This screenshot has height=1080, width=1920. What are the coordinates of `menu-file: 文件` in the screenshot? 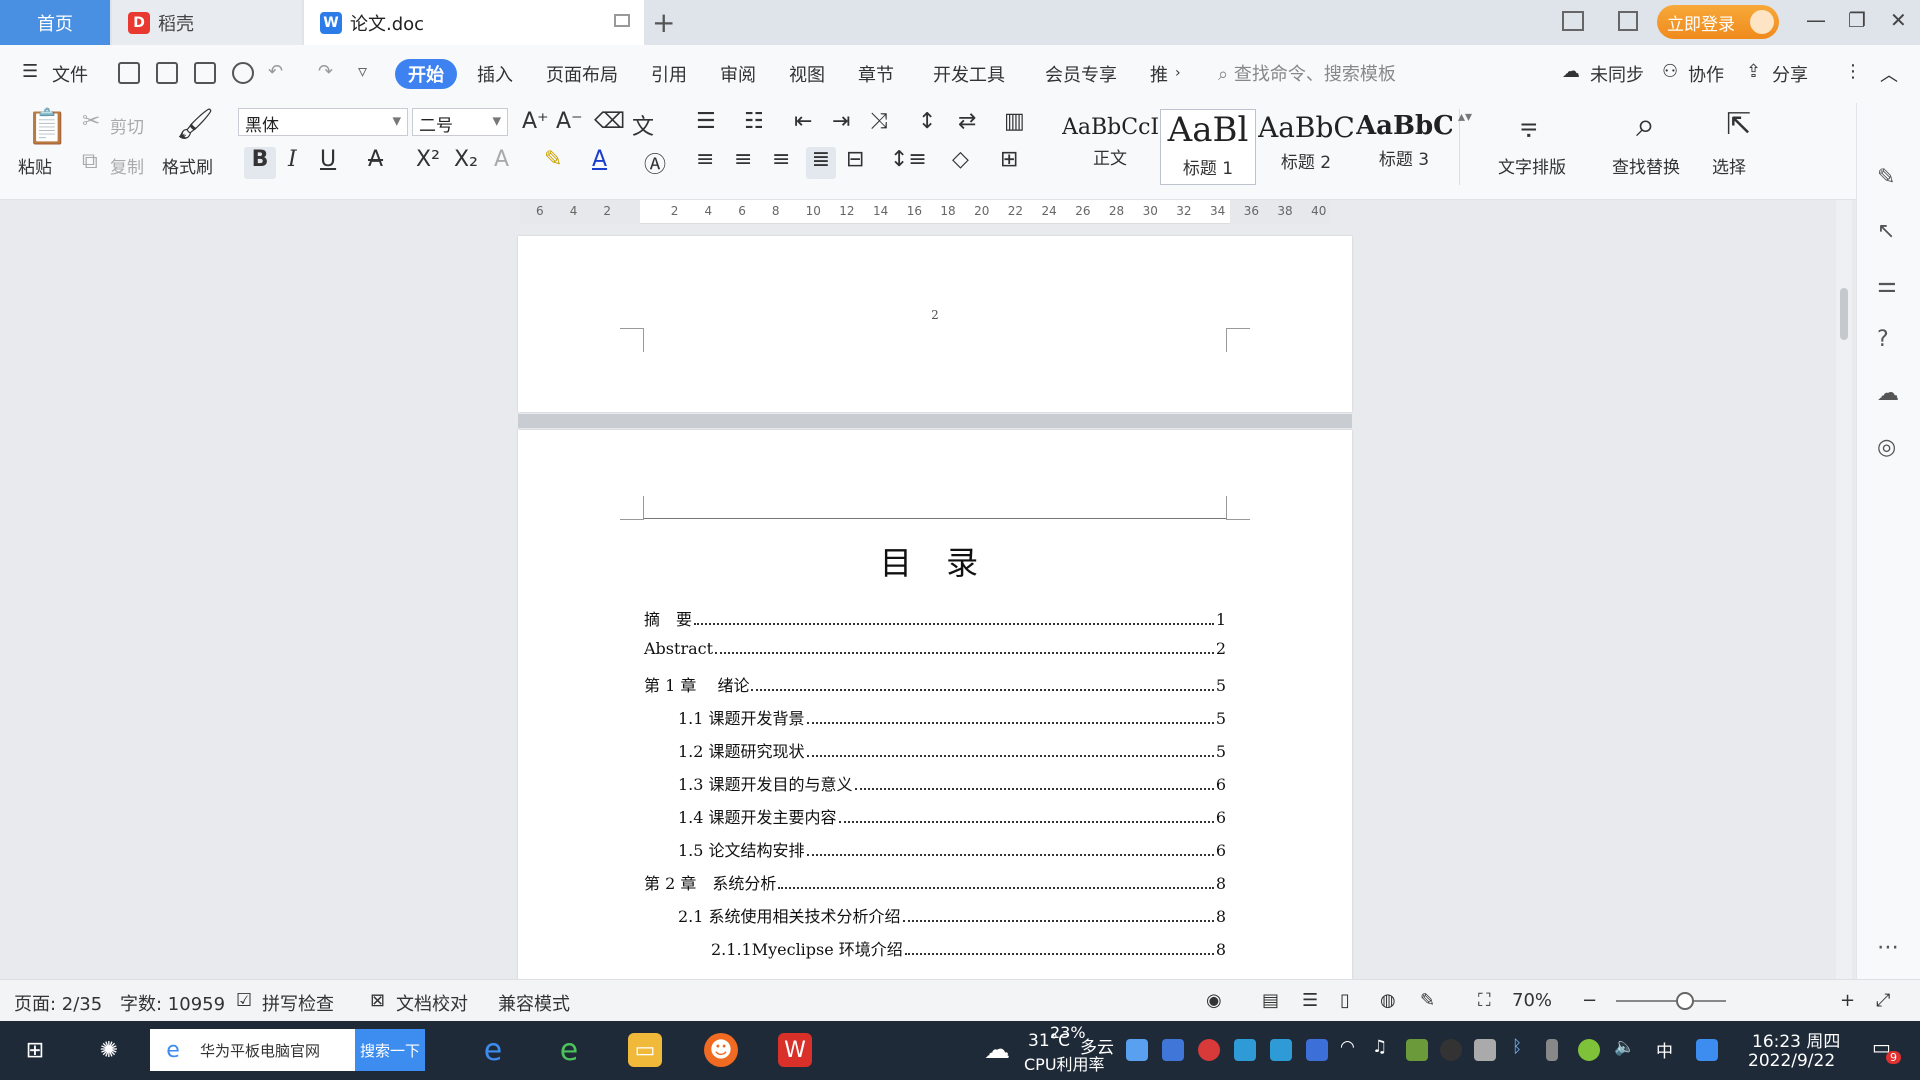 It's located at (70, 74).